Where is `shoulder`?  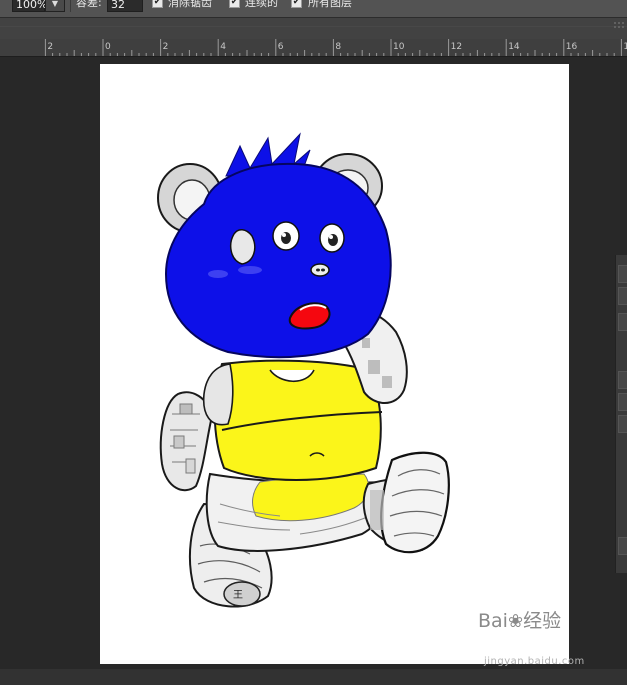 shoulder is located at coordinates (218, 394).